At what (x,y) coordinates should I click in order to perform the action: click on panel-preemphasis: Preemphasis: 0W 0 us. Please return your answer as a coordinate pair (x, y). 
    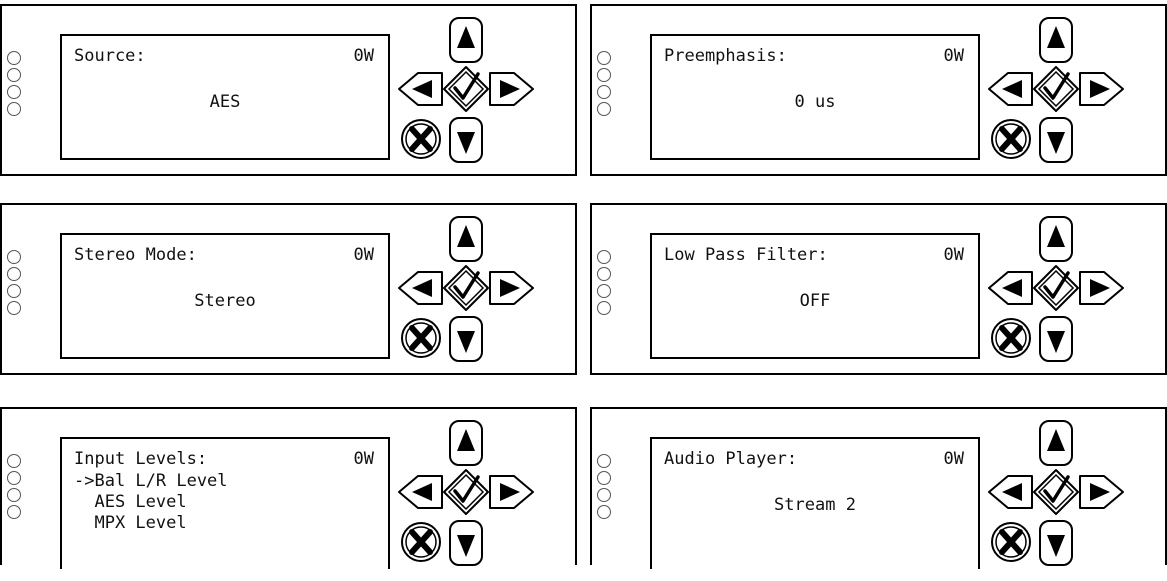
    Looking at the image, I should click on (878, 90).